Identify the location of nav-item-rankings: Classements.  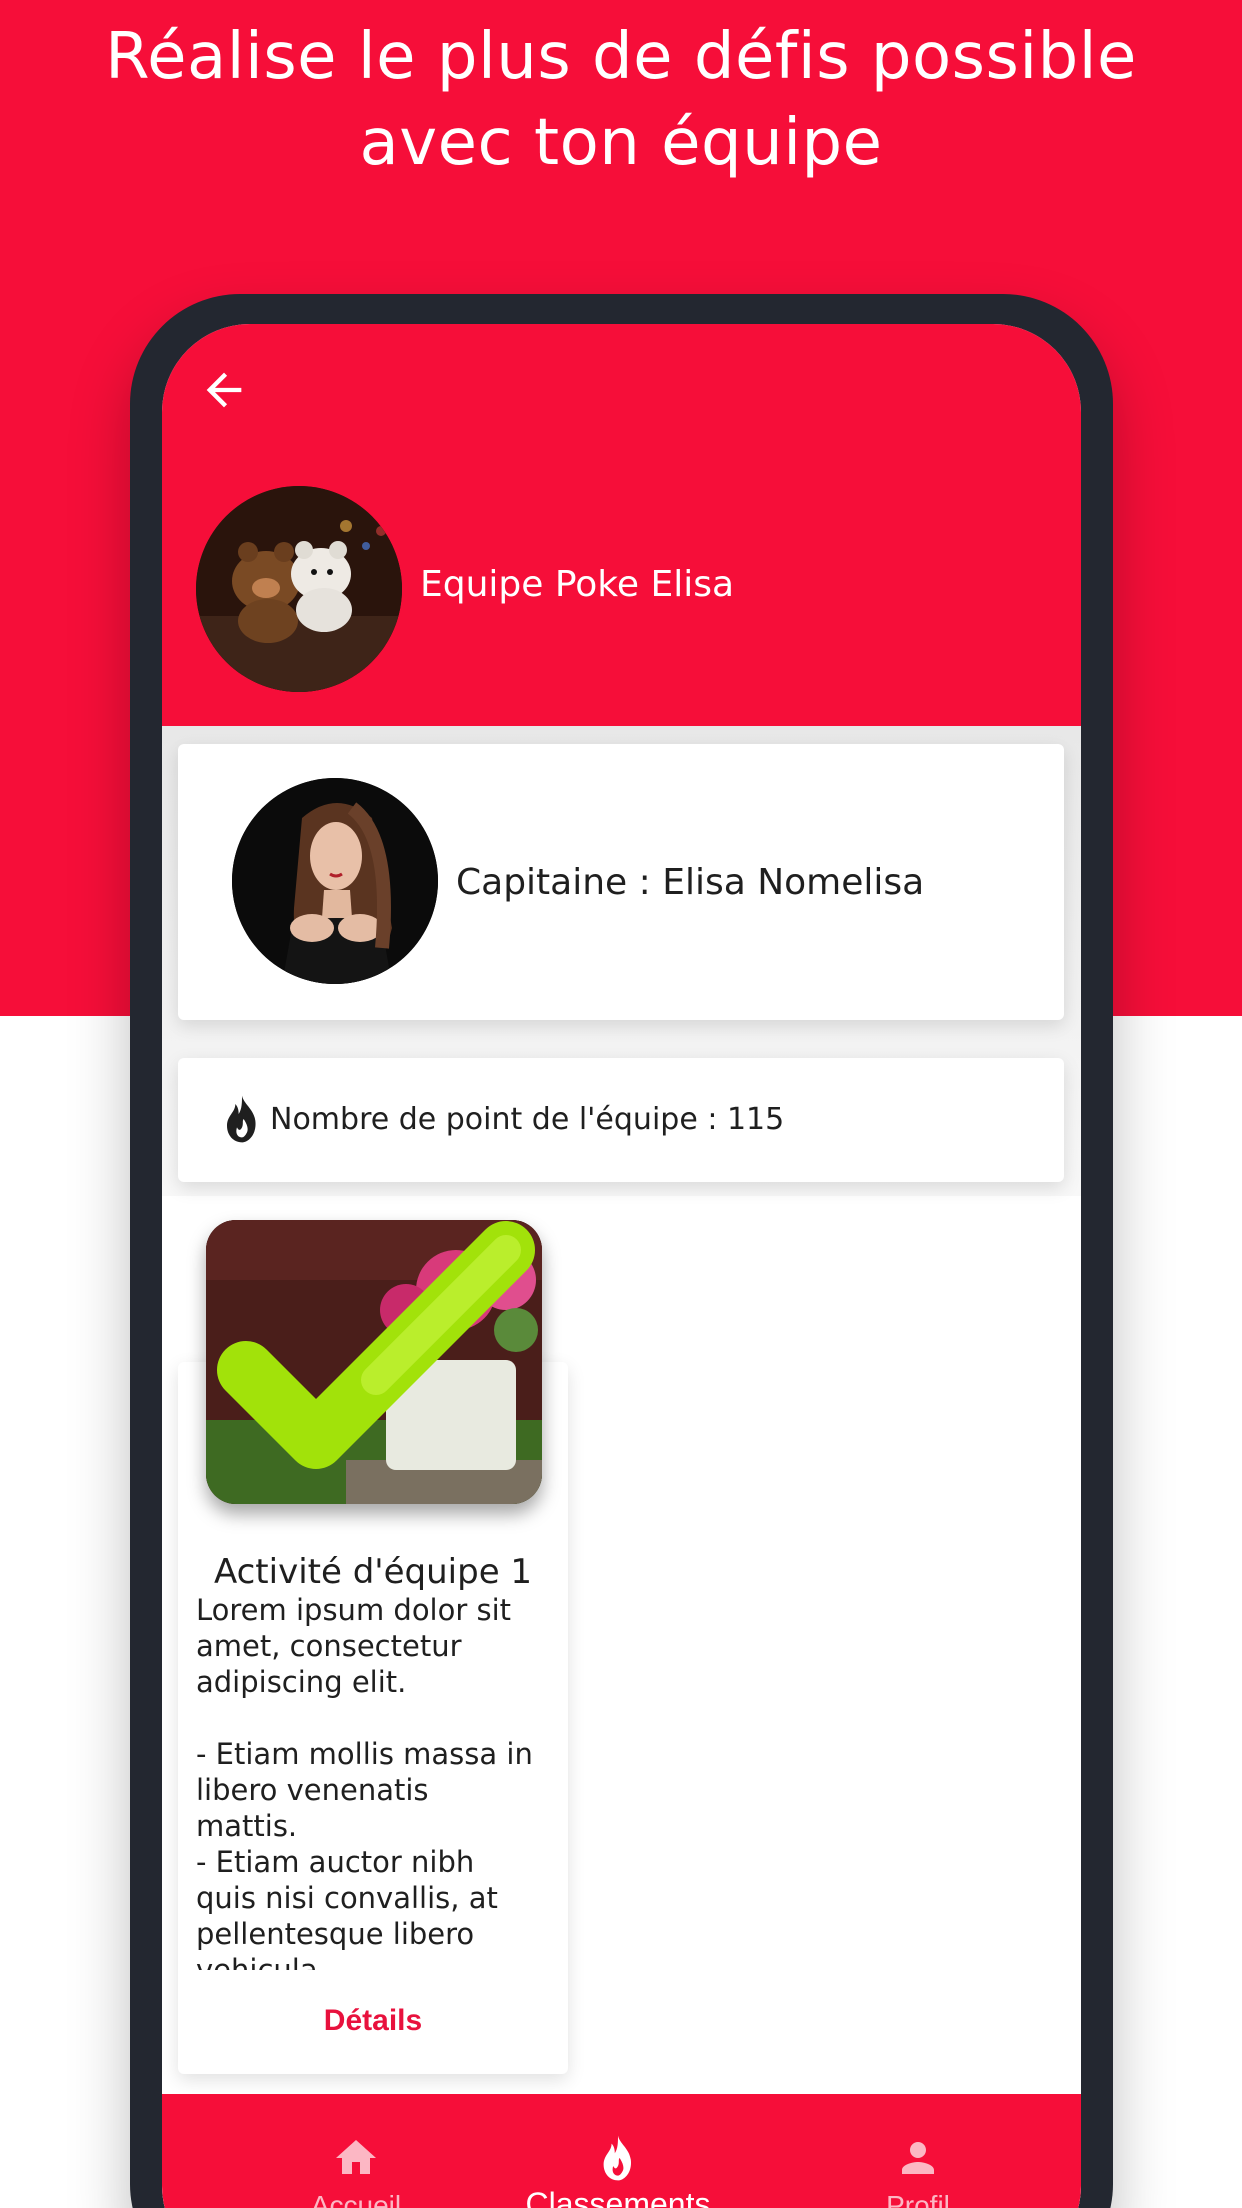
(618, 2151).